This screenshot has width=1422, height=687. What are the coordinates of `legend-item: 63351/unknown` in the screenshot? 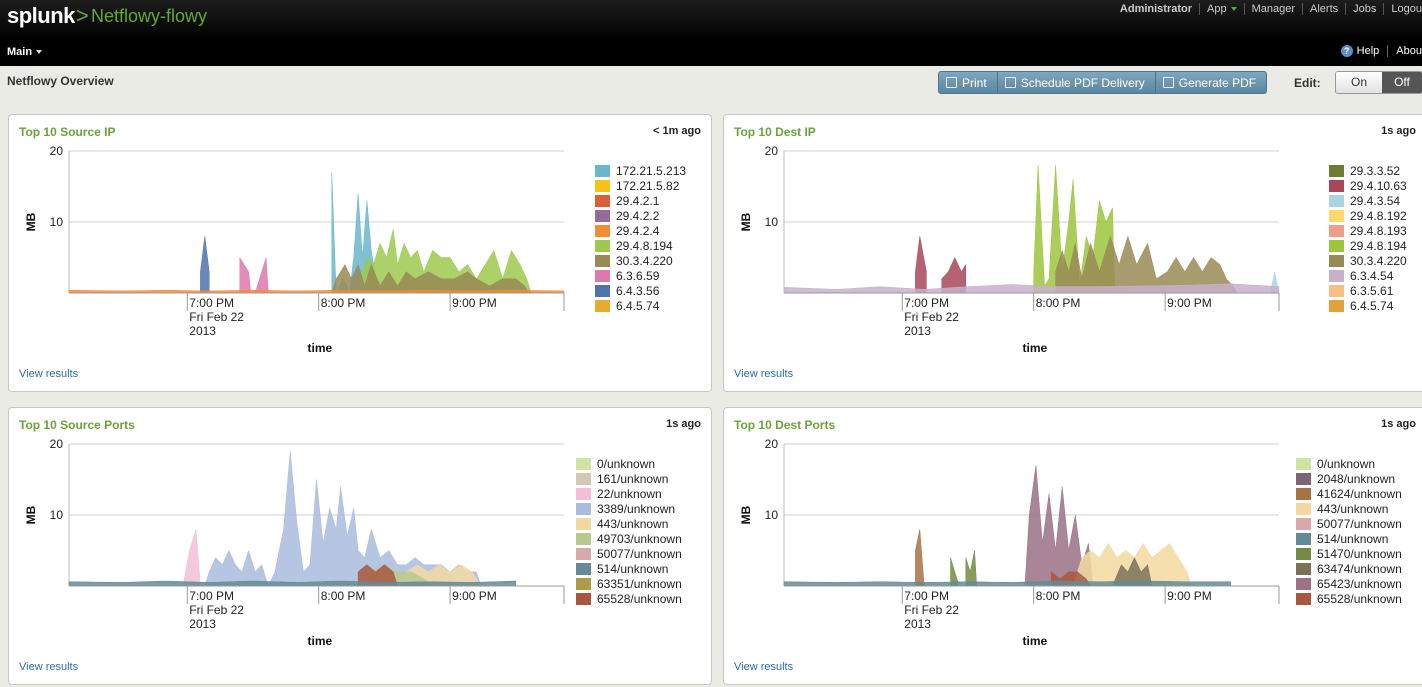 It's located at (629, 583).